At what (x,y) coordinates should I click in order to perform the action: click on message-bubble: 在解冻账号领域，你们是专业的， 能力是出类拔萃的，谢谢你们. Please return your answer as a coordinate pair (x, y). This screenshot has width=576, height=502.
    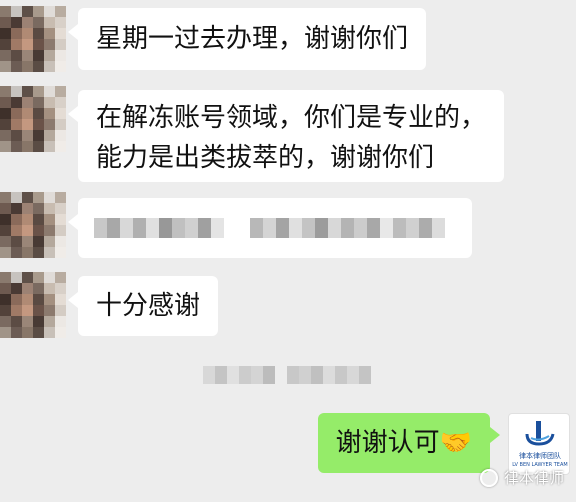
    Looking at the image, I should click on (286, 136).